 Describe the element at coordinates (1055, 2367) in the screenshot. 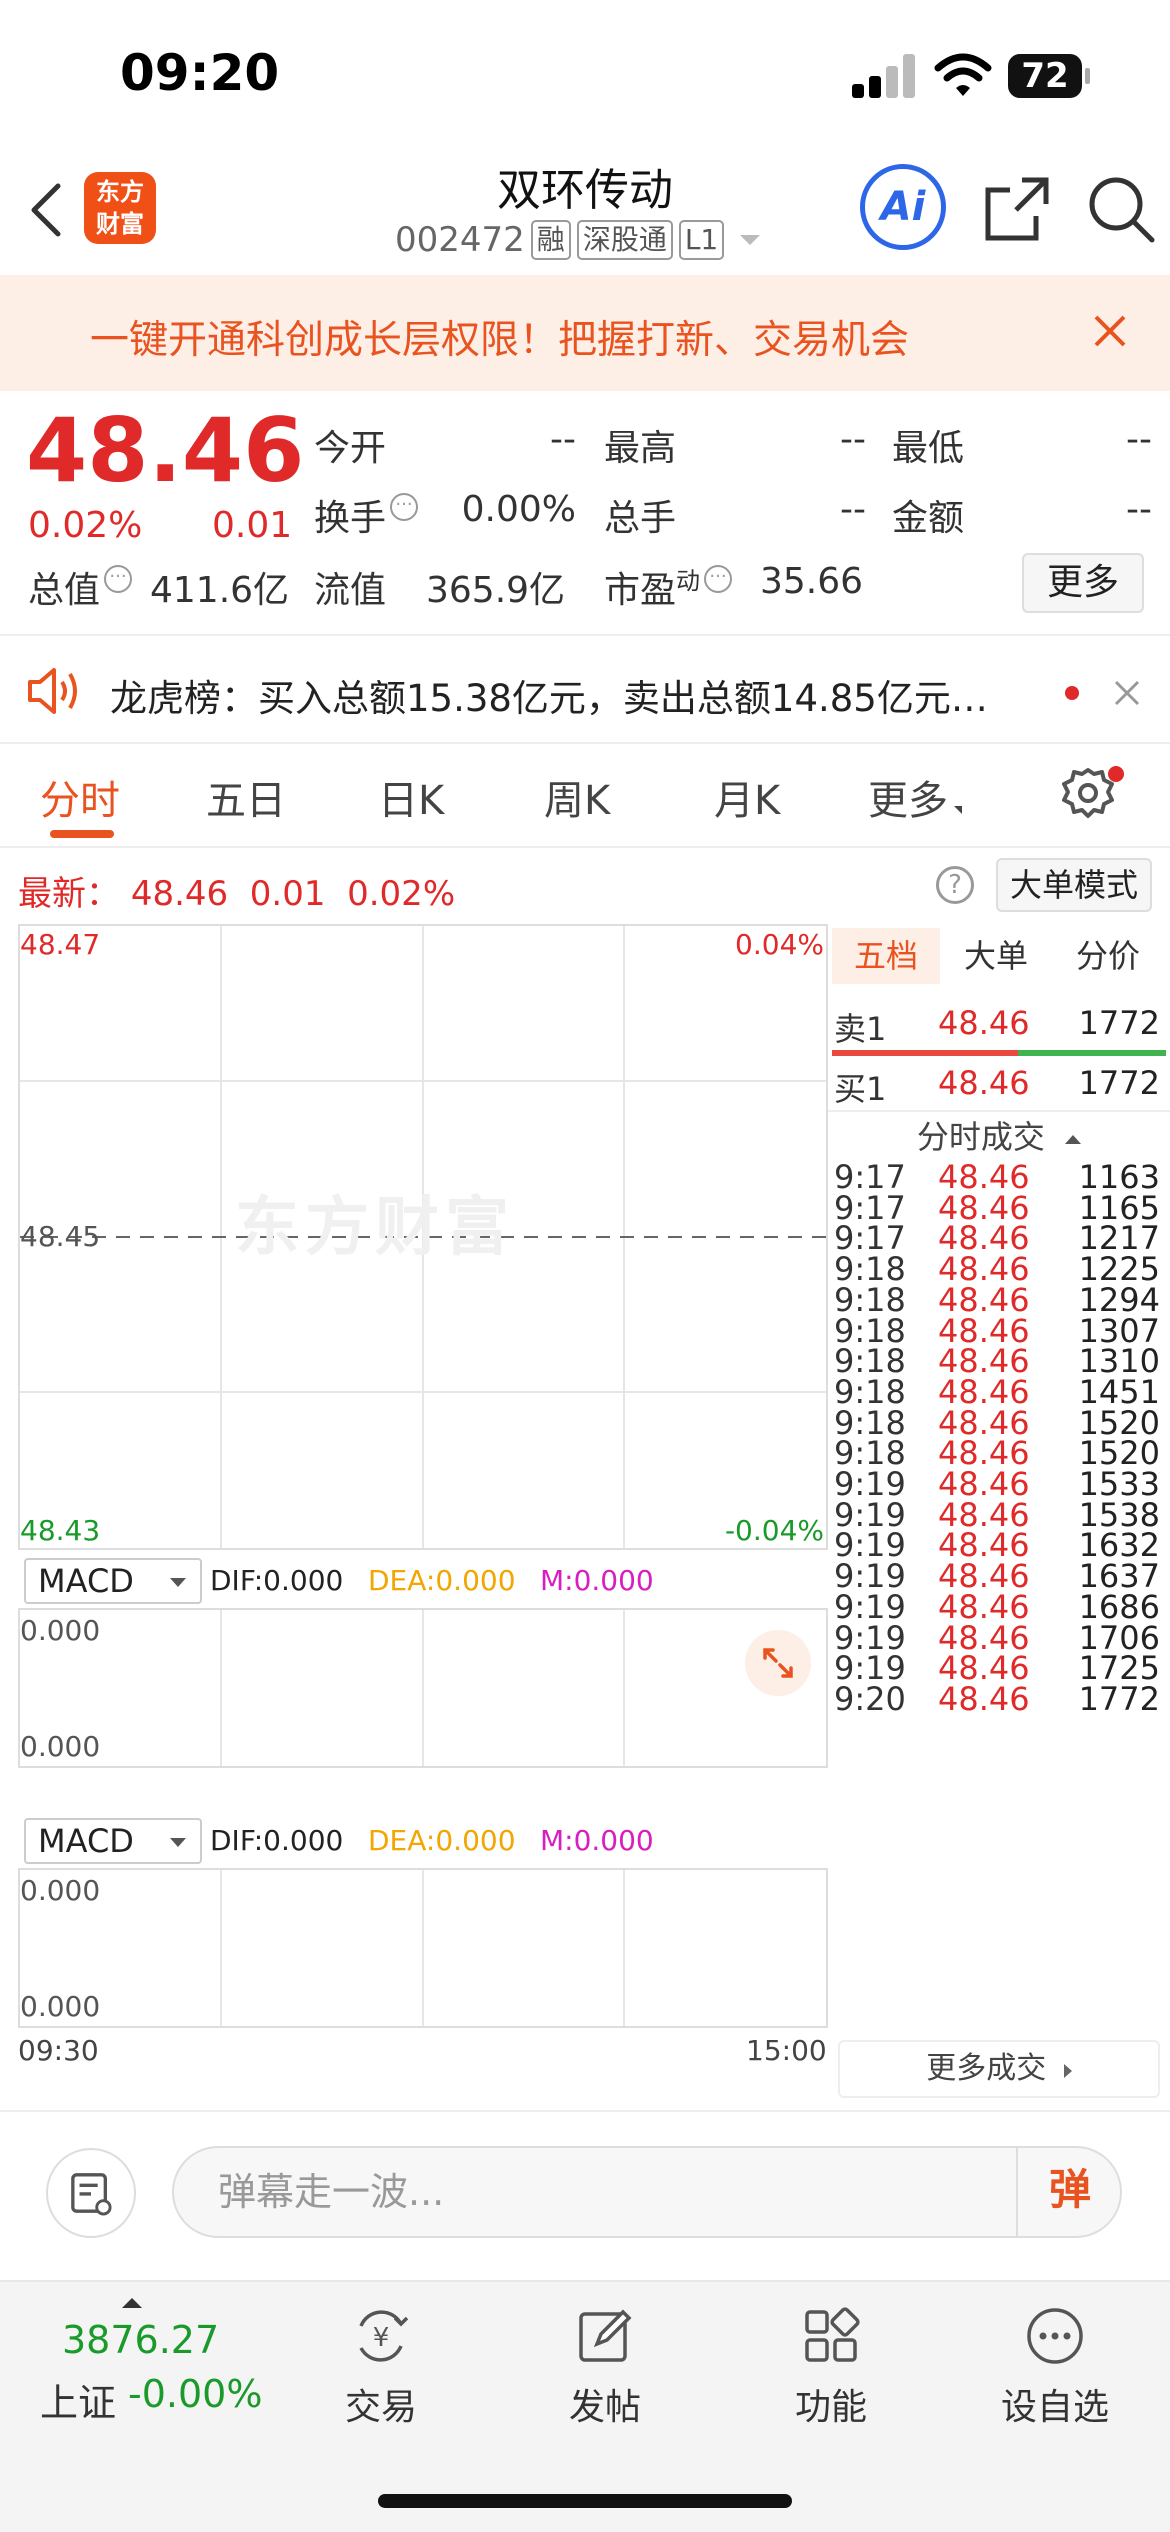

I see `nav-watchlist: 设自选` at that location.